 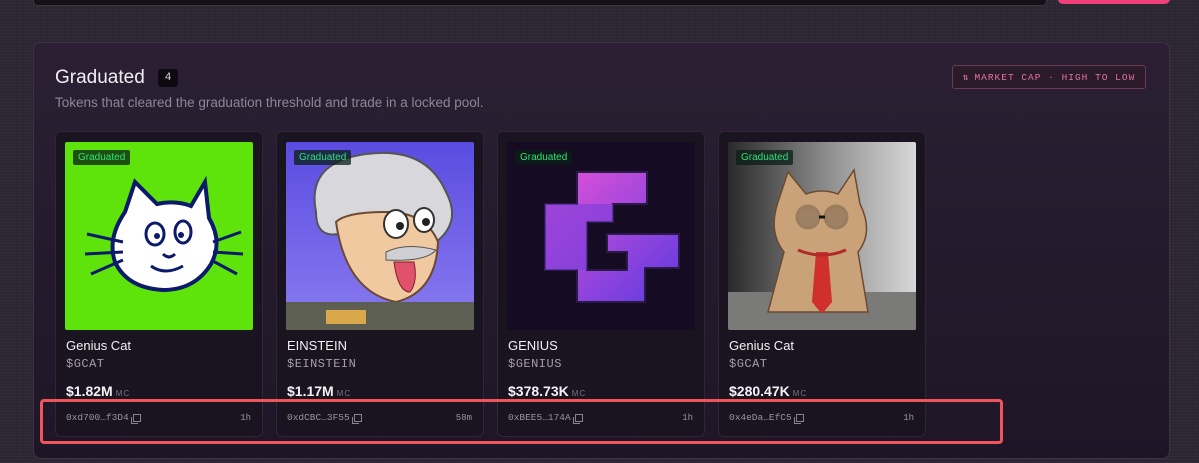 I want to click on sort-button: ⇅ MARKET CAP · HIGH TO LOW, so click(x=1049, y=77).